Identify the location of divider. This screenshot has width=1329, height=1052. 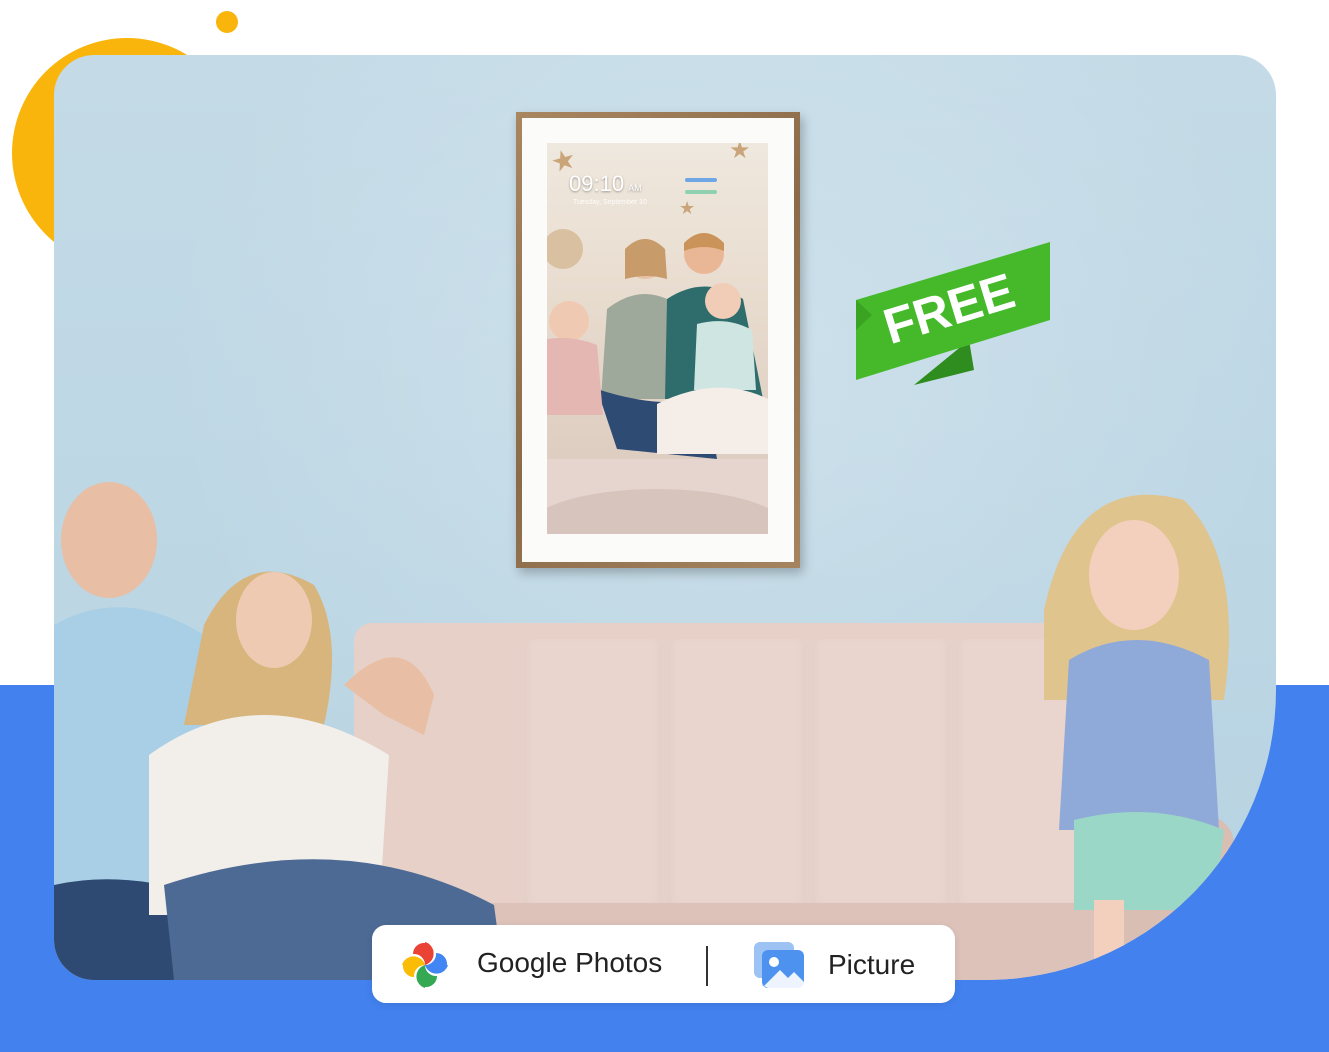
(707, 966).